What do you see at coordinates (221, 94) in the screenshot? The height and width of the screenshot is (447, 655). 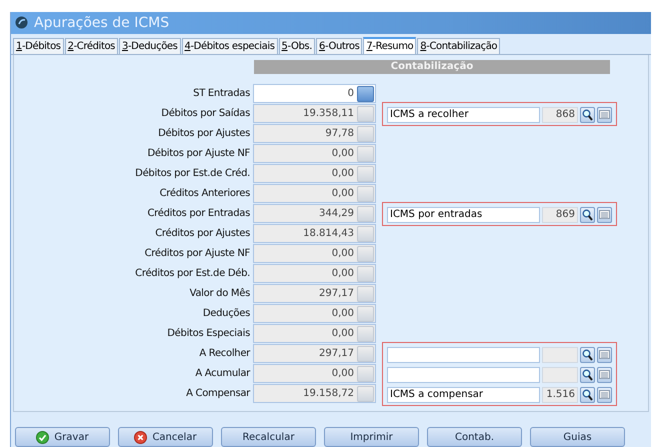 I see `field-label: ST Entradas` at bounding box center [221, 94].